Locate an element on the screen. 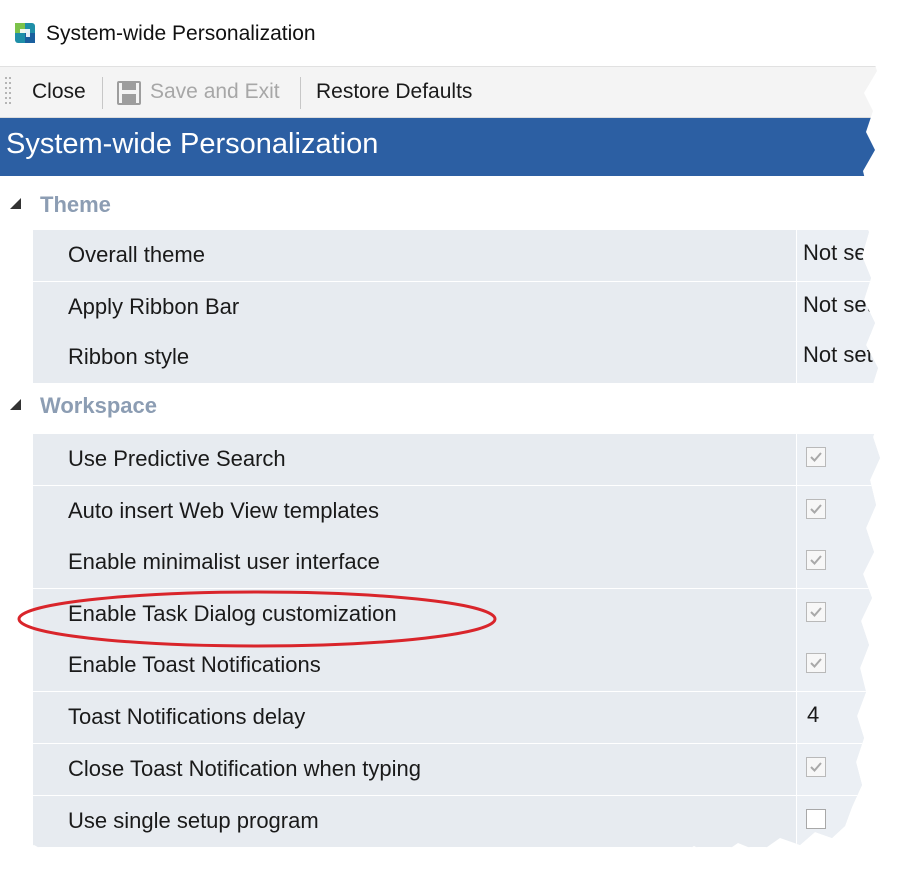 Image resolution: width=902 pixels, height=876 pixels. toolbar: Close Save and Exit Restore Defaults is located at coordinates (441, 92).